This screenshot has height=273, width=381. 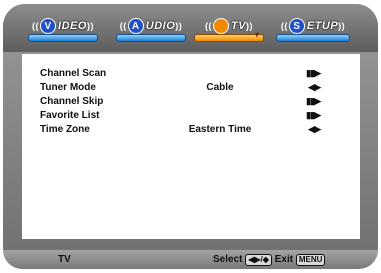 I want to click on menu-item-label: Time Zone, so click(x=65, y=129).